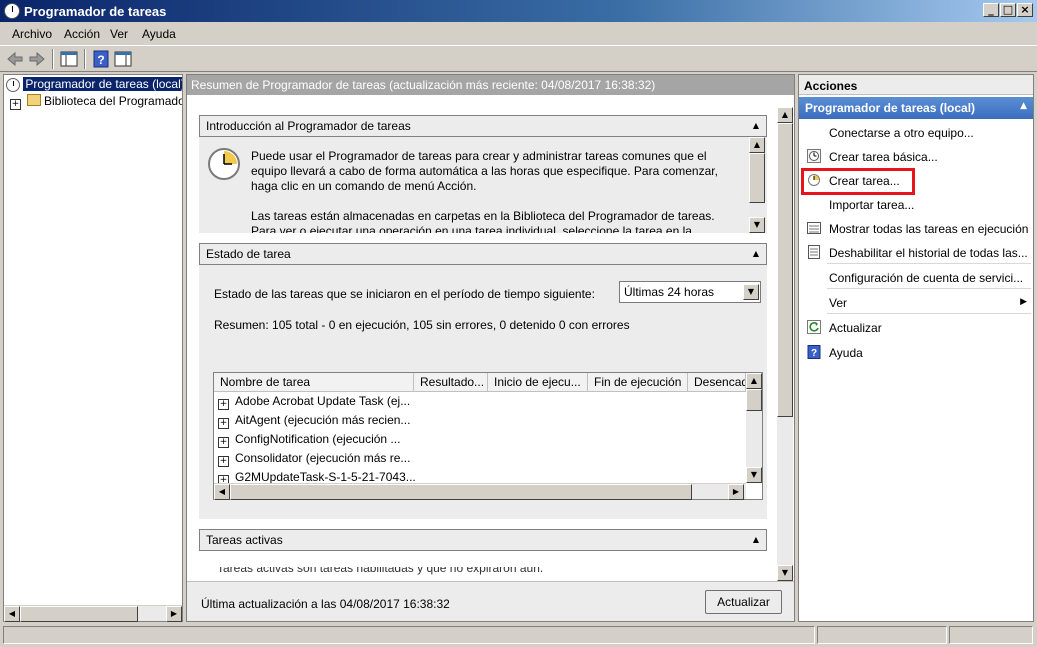  I want to click on maximize-button: □, so click(1008, 10).